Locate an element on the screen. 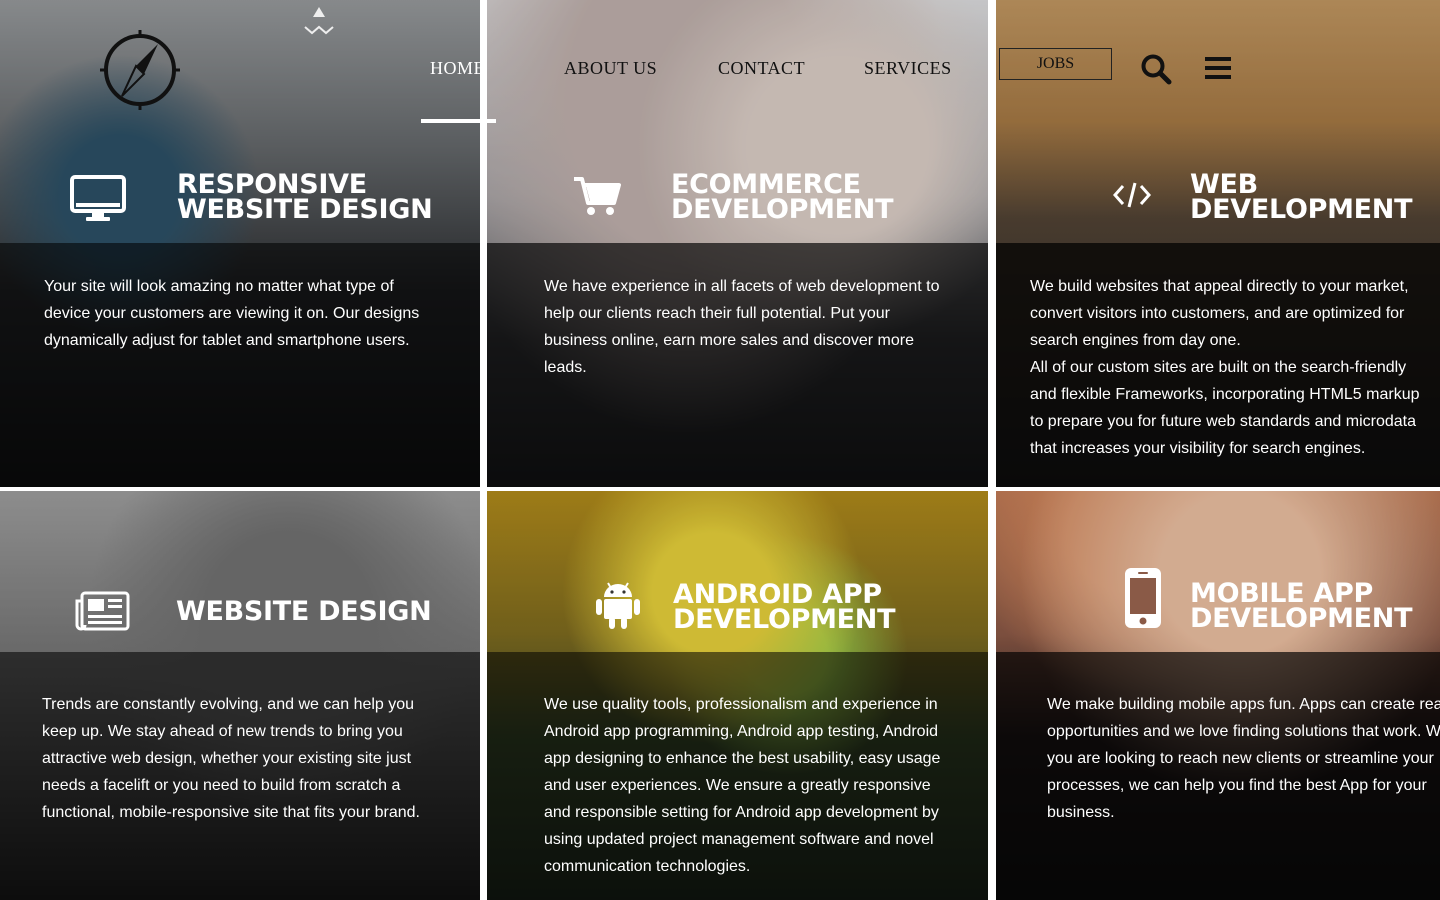 Image resolution: width=1440 pixels, height=900 pixels. nav-home: HOME is located at coordinates (457, 68).